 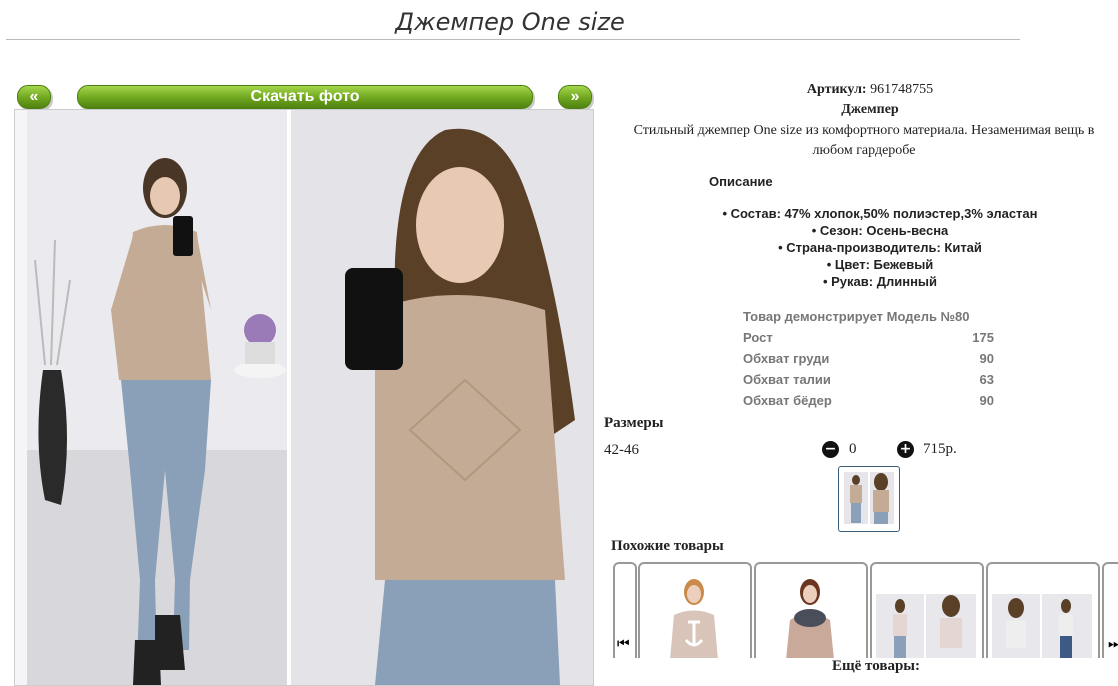 What do you see at coordinates (889, 449) in the screenshot?
I see `quantity-stepper: − 0 + 715р.` at bounding box center [889, 449].